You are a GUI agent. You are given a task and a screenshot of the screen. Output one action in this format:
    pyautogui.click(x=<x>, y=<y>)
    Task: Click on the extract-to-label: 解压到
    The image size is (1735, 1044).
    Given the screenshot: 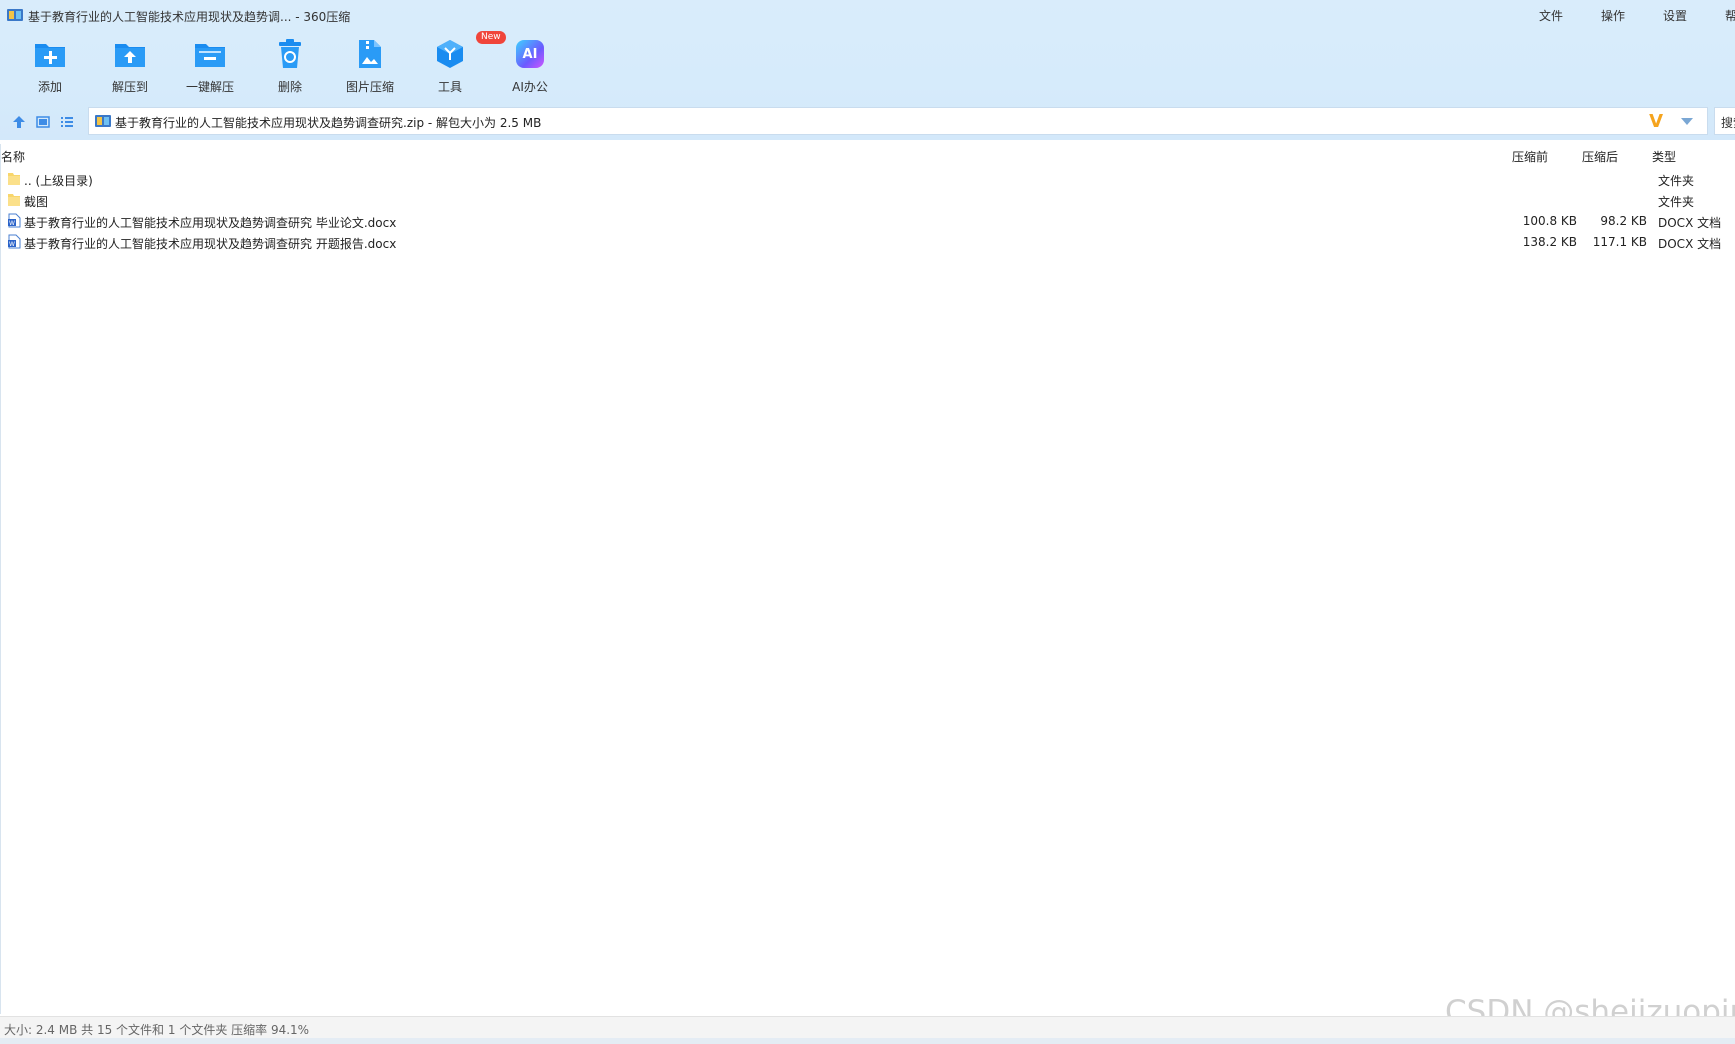 What is the action you would take?
    pyautogui.click(x=129, y=87)
    